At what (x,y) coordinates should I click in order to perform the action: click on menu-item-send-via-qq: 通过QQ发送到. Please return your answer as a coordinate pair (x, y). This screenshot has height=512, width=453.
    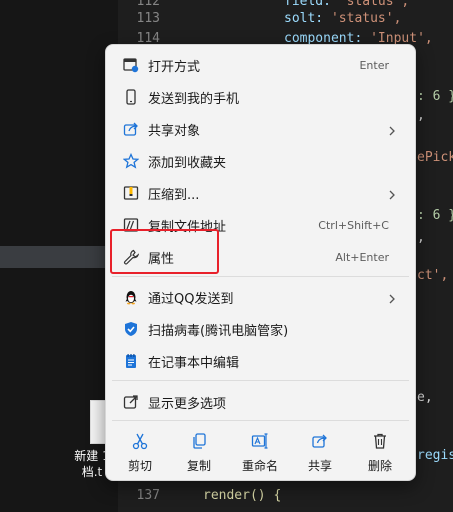
    Looking at the image, I should click on (260, 297).